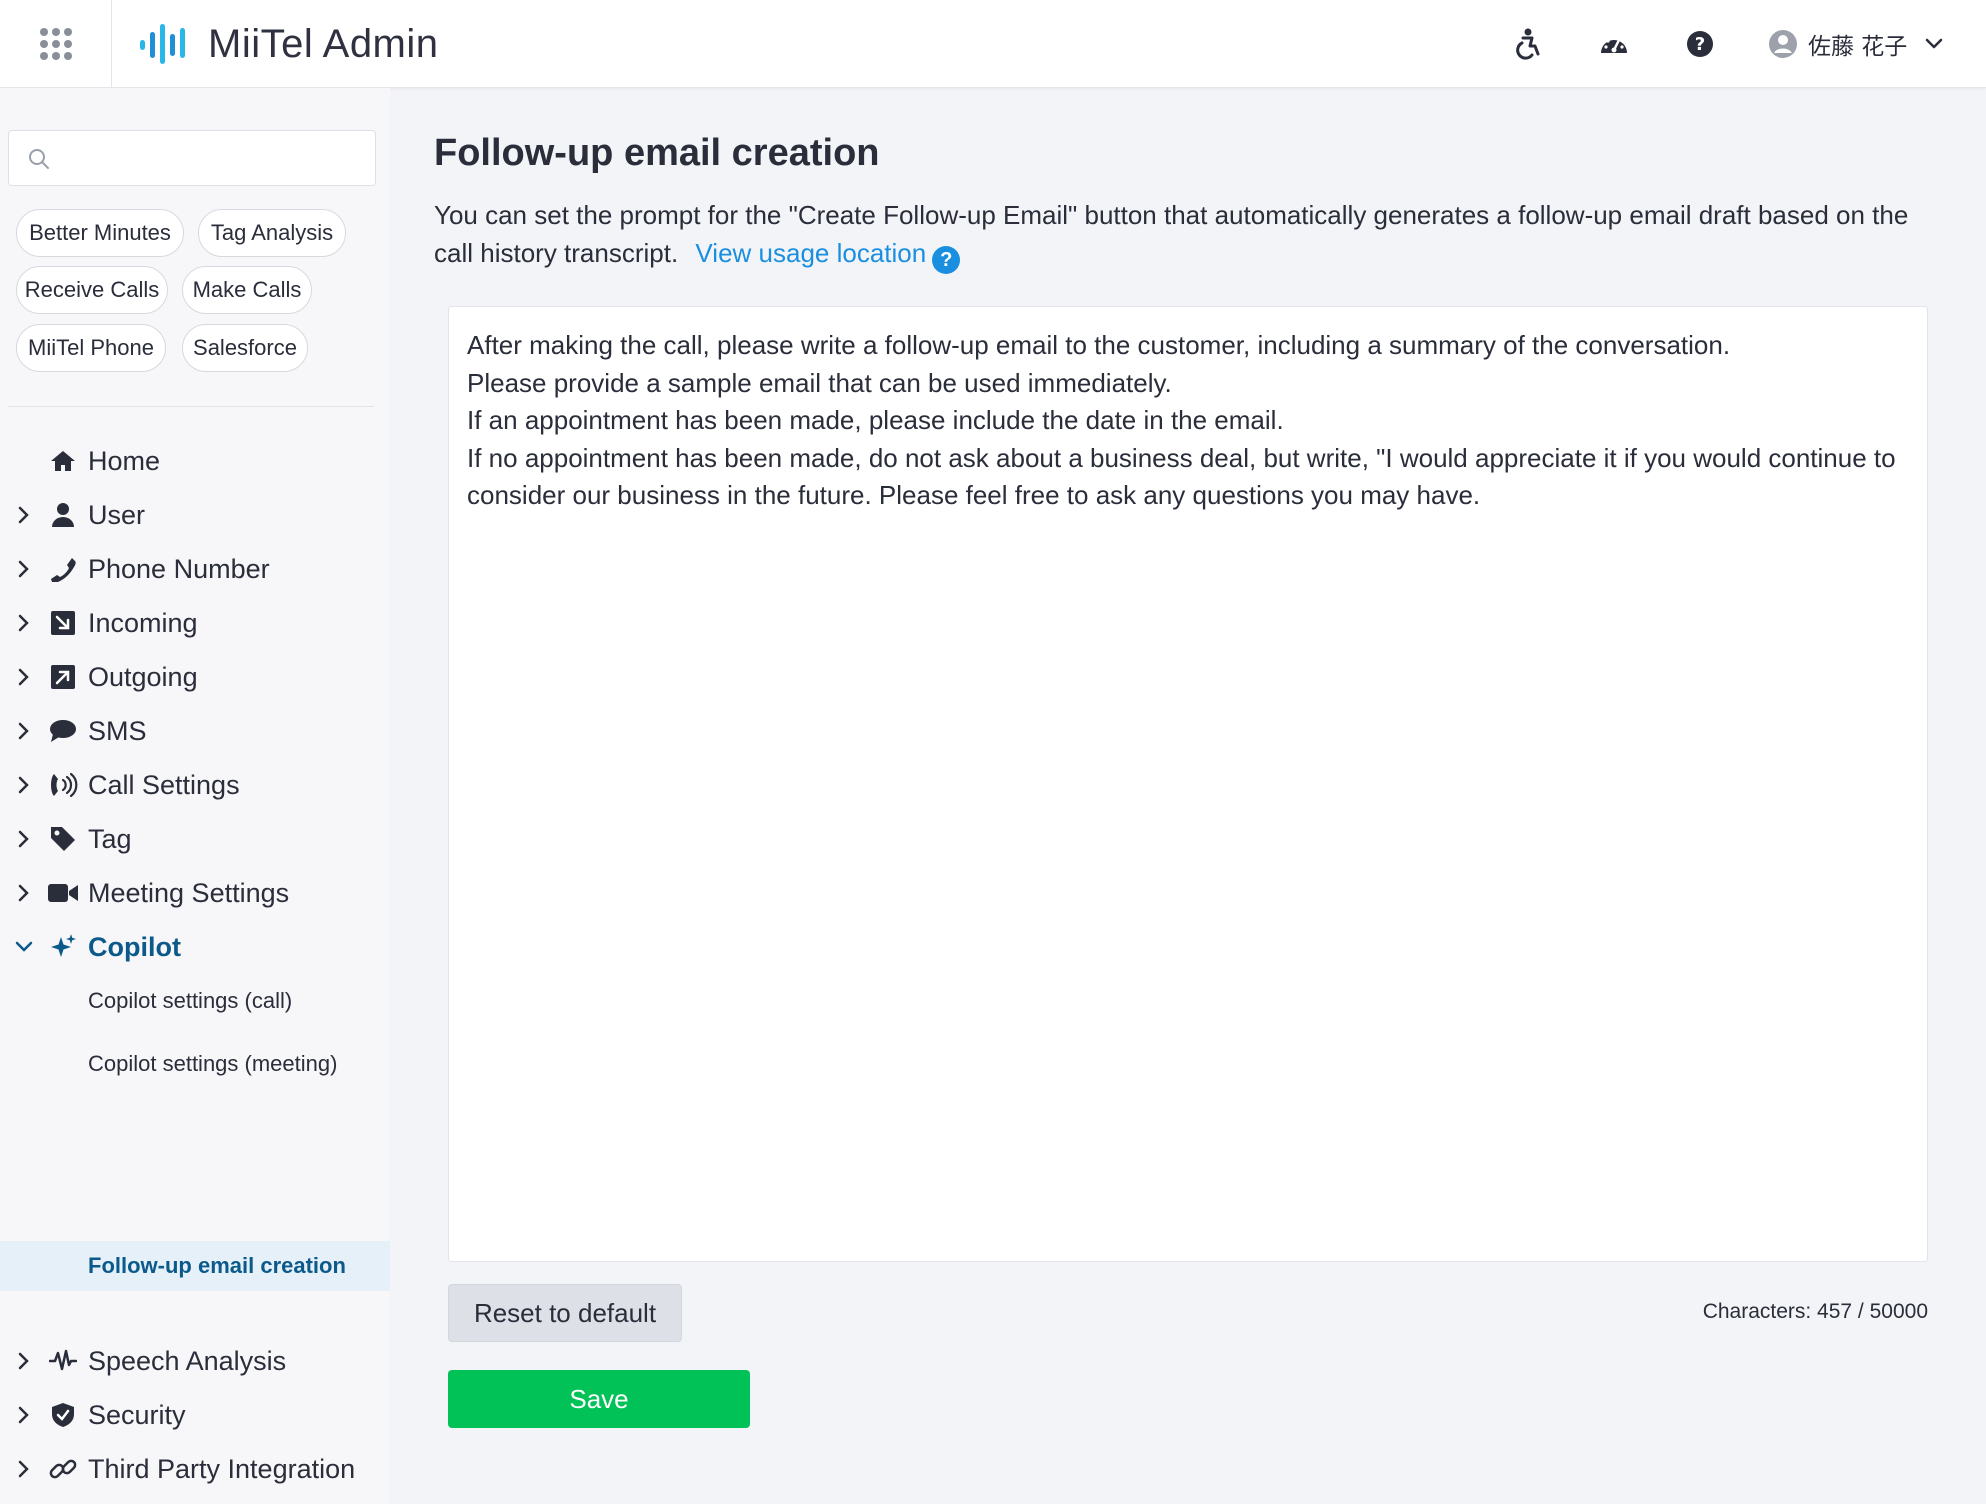 The image size is (1986, 1504). What do you see at coordinates (92, 290) in the screenshot?
I see `chip-receive-calls: Receive Calls` at bounding box center [92, 290].